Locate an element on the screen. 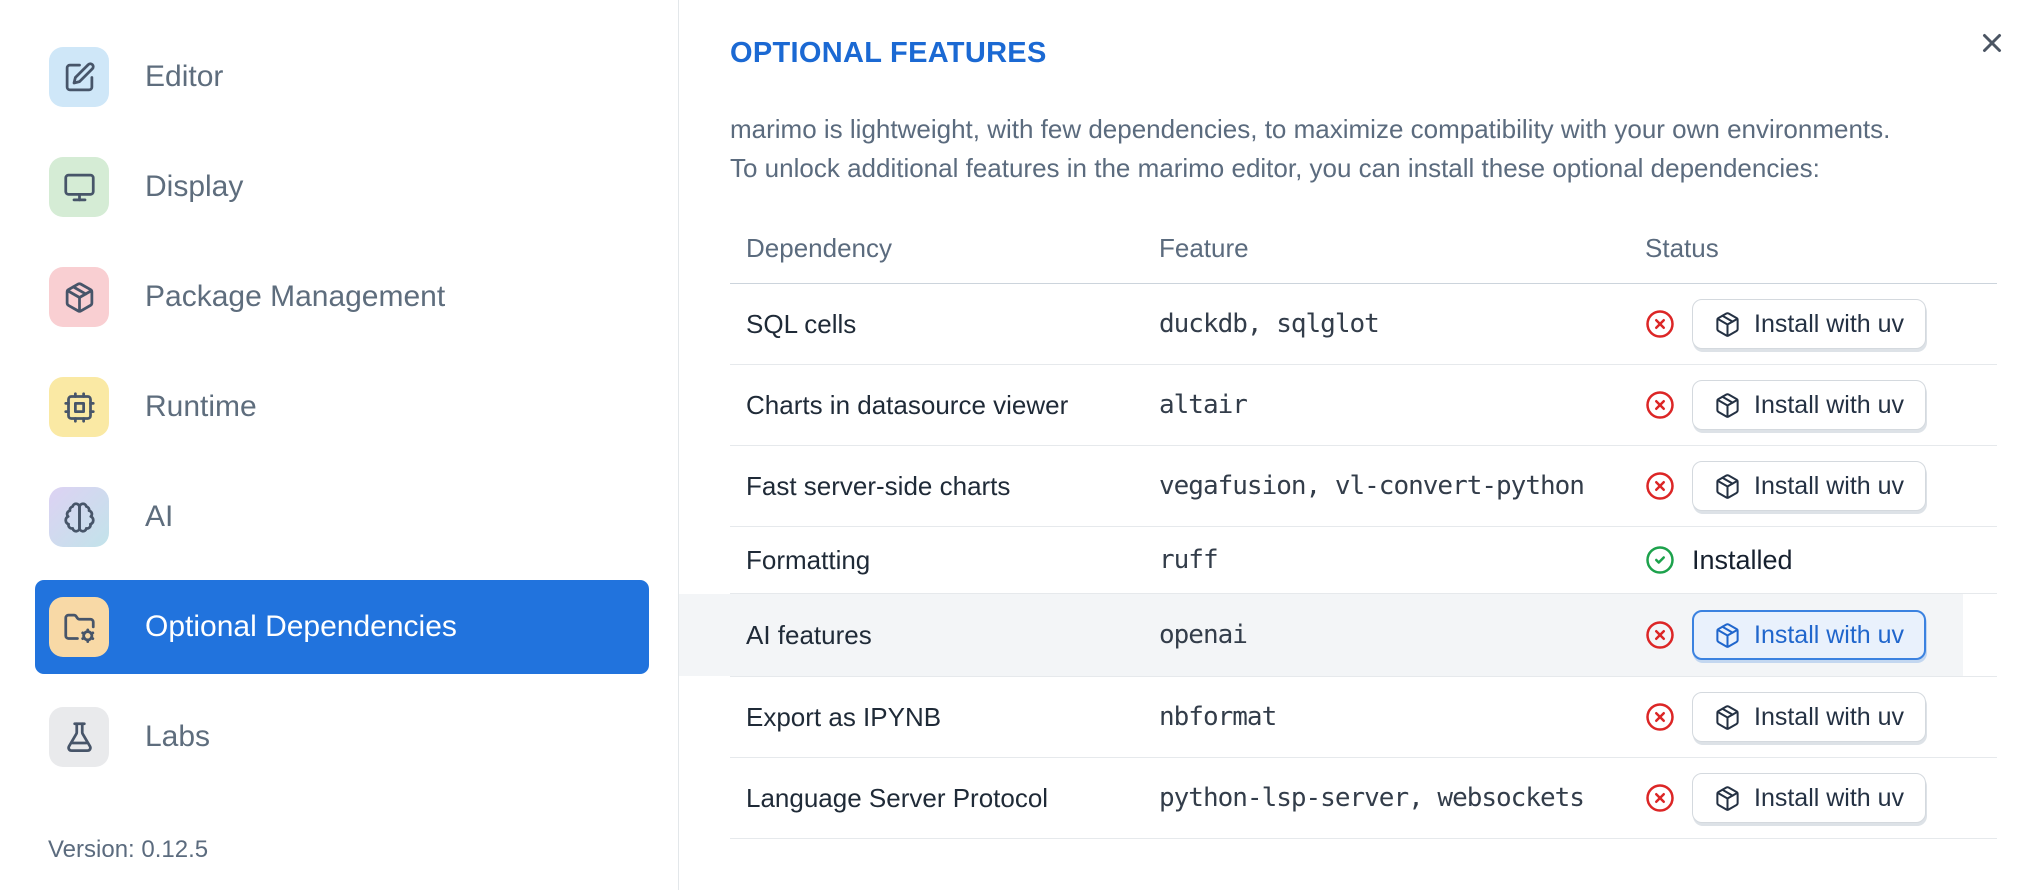 The height and width of the screenshot is (890, 2042). sidebar-item-ai: AI is located at coordinates (342, 517).